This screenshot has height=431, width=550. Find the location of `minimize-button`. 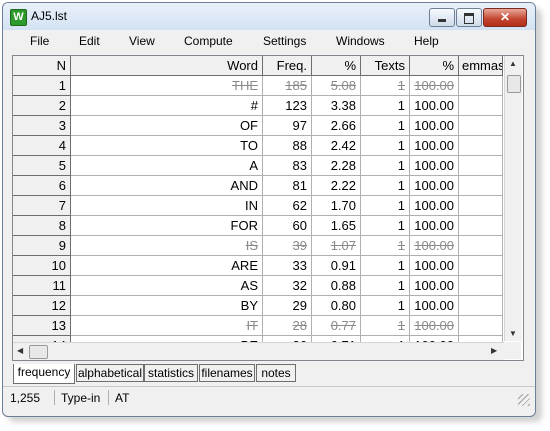

minimize-button is located at coordinates (442, 17).